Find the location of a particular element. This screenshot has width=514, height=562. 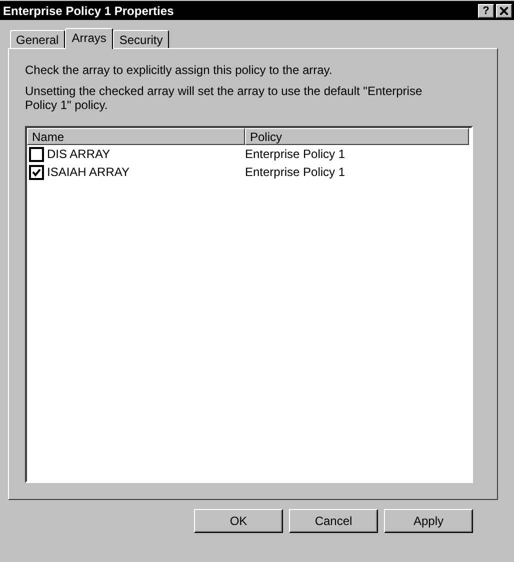

cancel-button: Cancel is located at coordinates (333, 521).